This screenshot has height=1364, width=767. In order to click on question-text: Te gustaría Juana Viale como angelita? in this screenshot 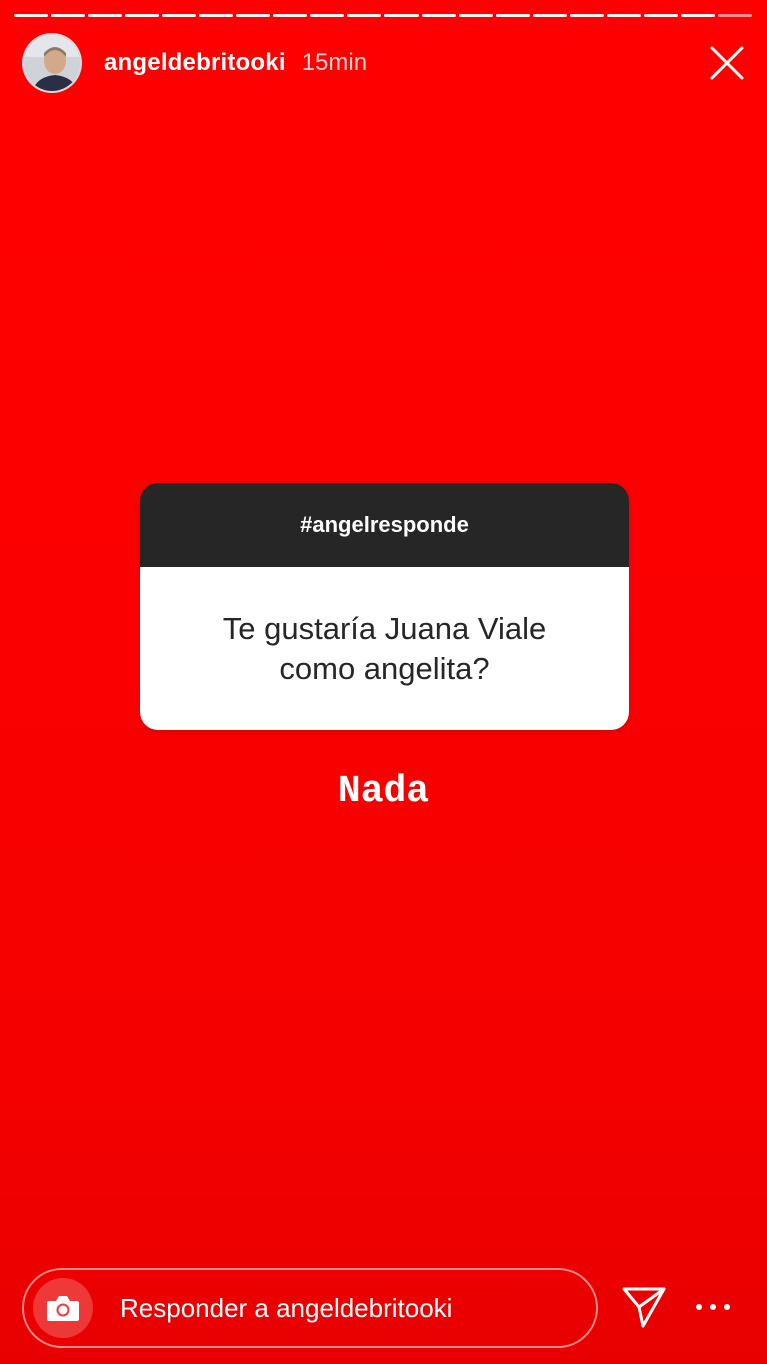, I will do `click(384, 648)`.